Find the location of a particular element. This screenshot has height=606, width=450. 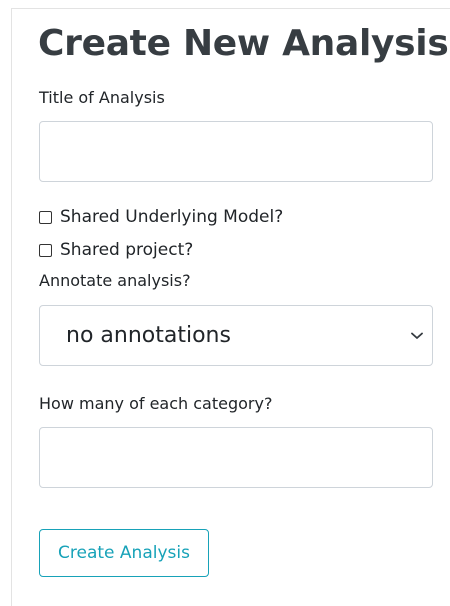

shared-project-checkbox is located at coordinates (45, 250).